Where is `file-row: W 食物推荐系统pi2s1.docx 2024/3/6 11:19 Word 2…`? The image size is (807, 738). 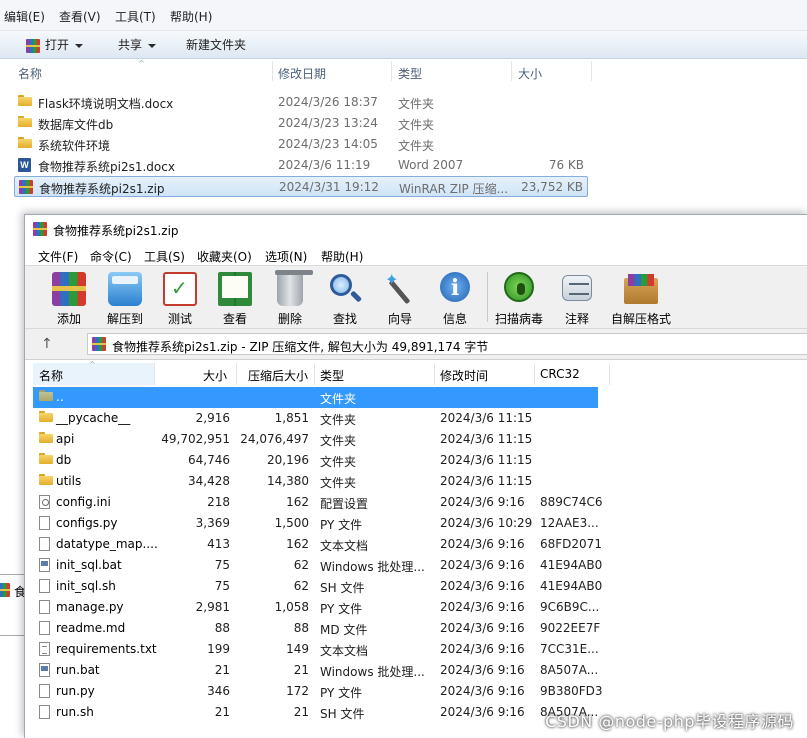 file-row: W 食物推荐系统pi2s1.docx 2024/3/6 11:19 Word 2… is located at coordinates (301, 165).